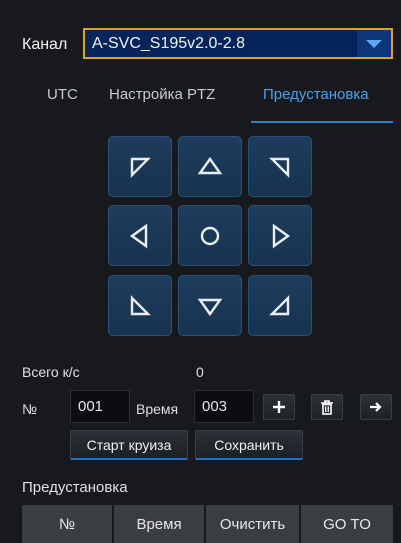 The image size is (401, 543). I want to click on arrow-up-right-icon, so click(279, 167).